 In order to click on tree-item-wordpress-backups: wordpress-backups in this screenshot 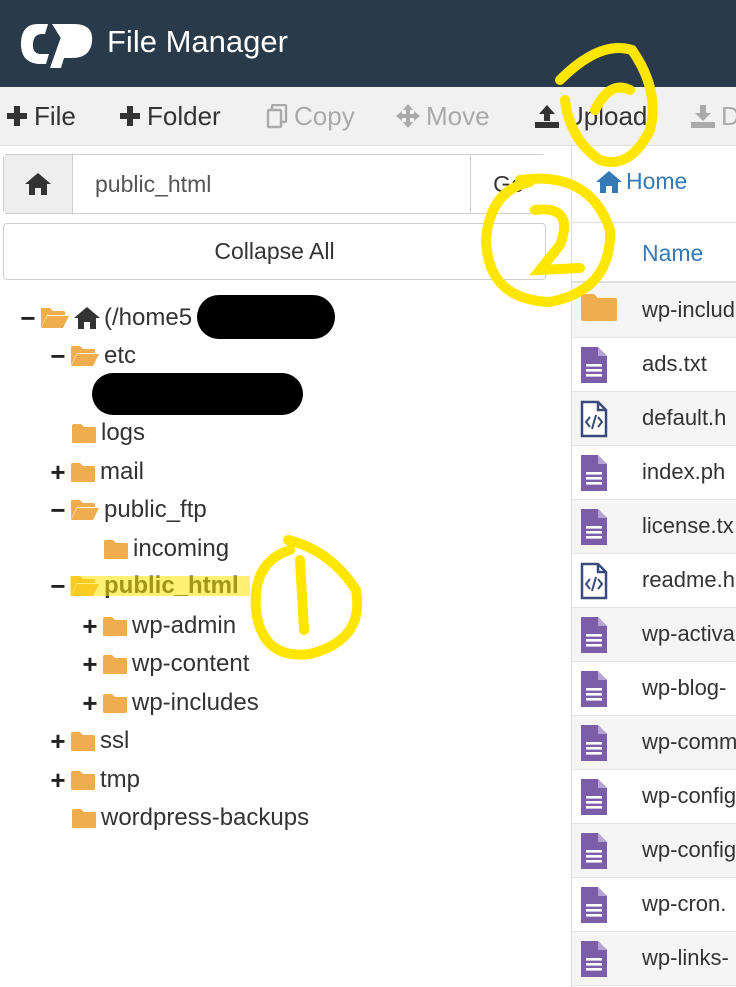, I will do `click(190, 818)`.